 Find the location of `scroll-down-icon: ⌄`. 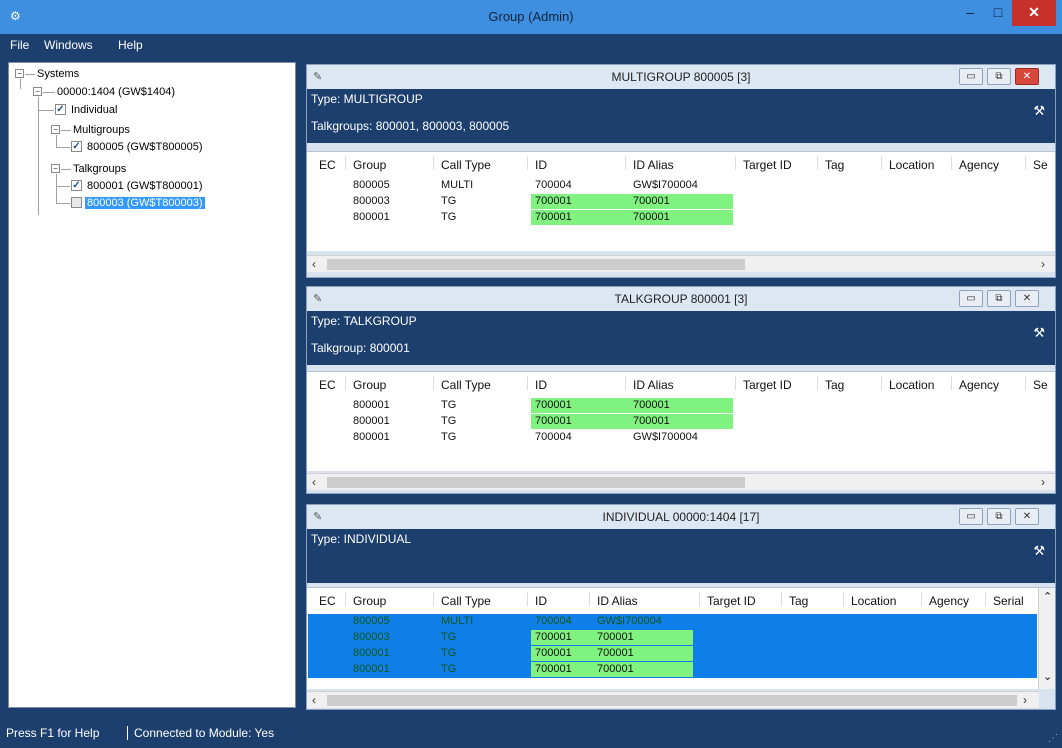

scroll-down-icon: ⌄ is located at coordinates (1047, 677).